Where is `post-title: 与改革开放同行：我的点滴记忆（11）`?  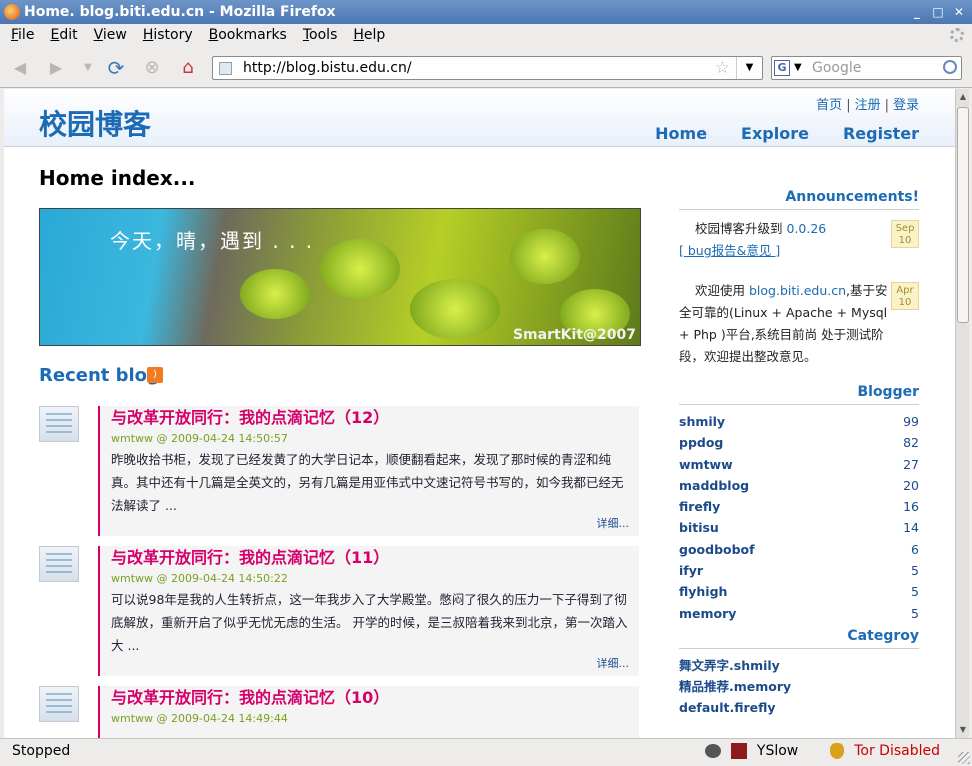
post-title: 与改革开放同行：我的点滴记忆（11） is located at coordinates (370, 558).